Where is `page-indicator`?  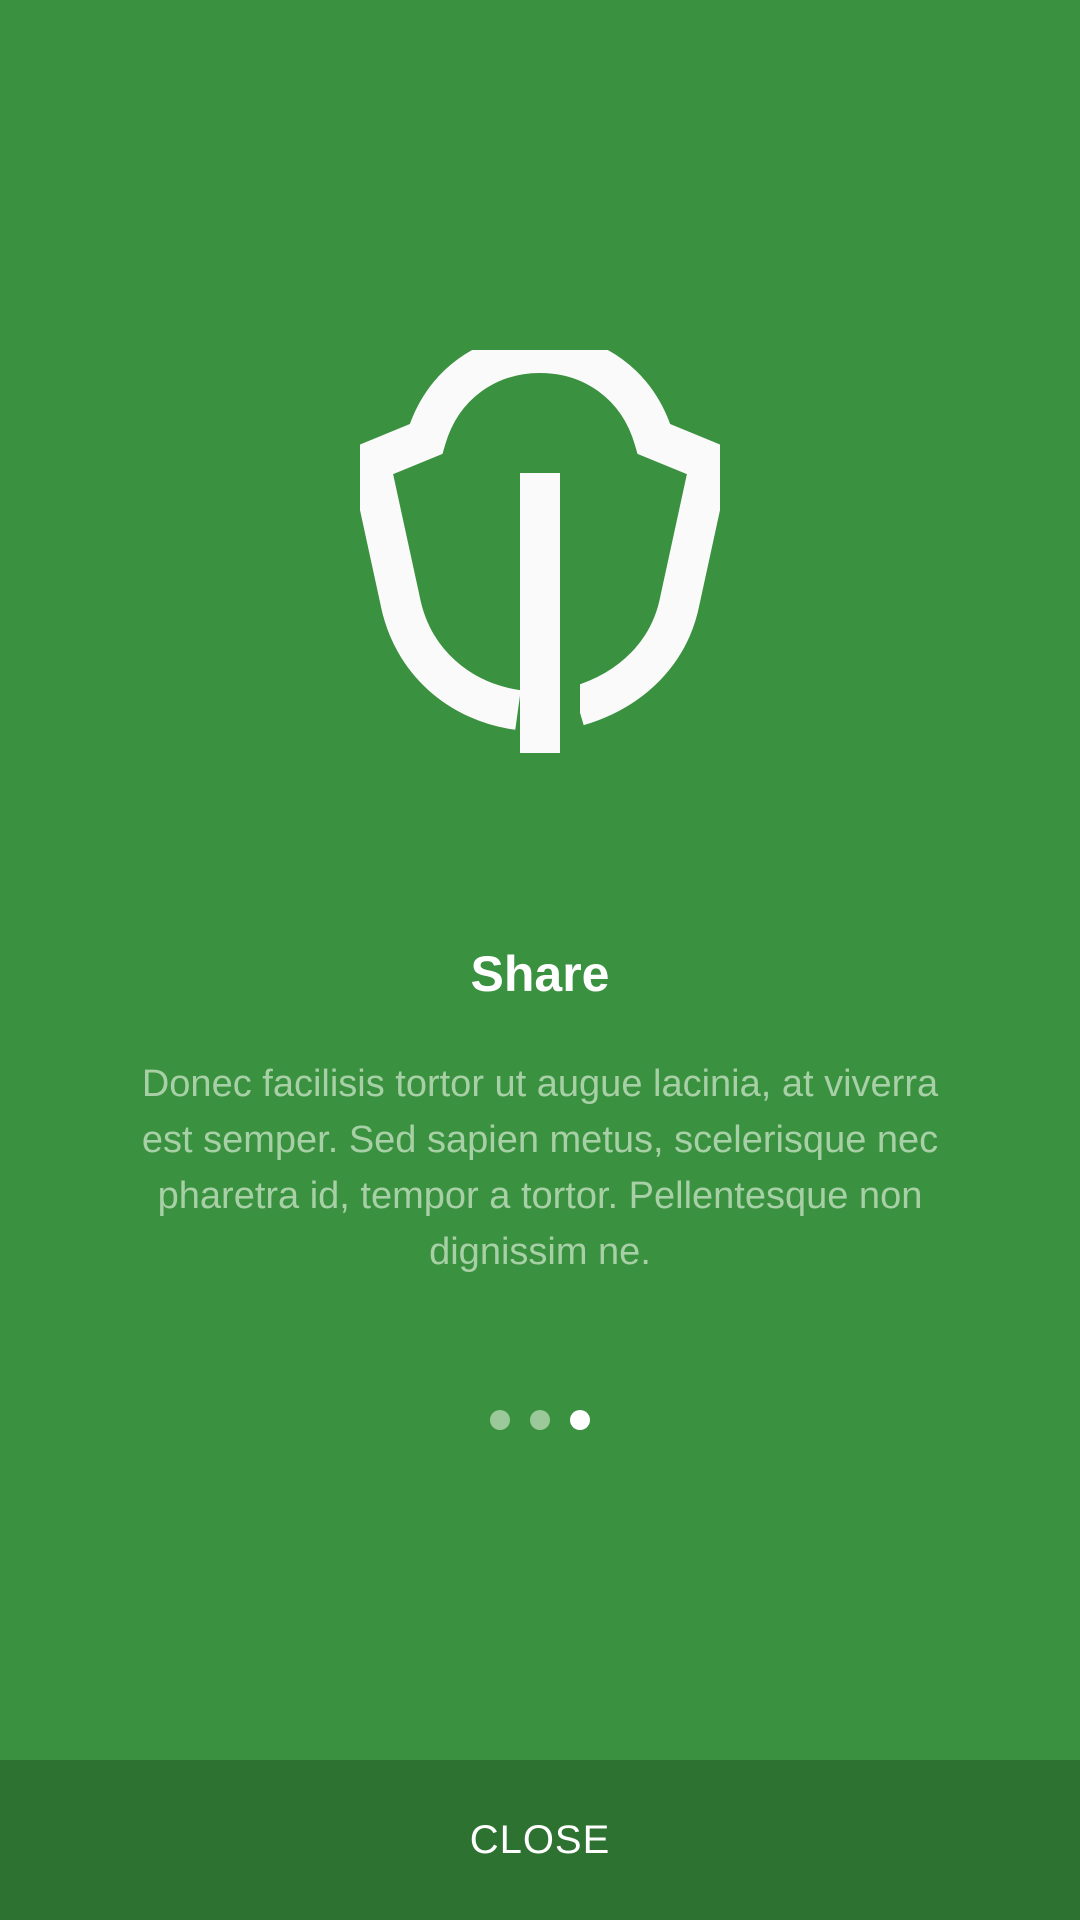 page-indicator is located at coordinates (540, 1420).